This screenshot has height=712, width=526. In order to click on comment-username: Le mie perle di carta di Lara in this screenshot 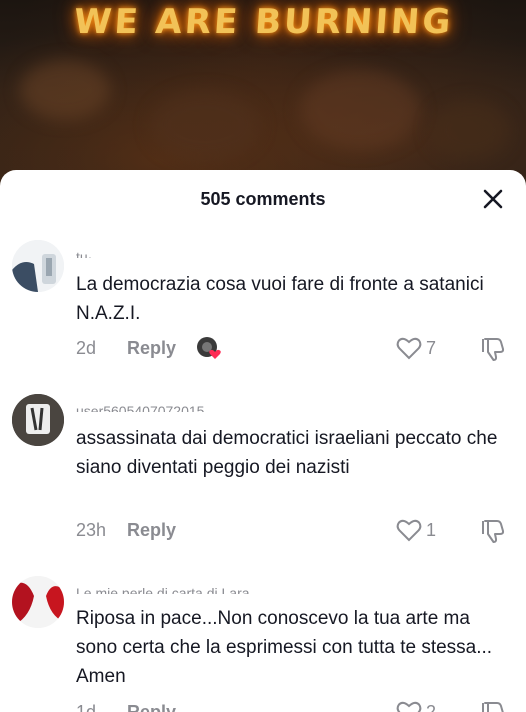, I will do `click(163, 588)`.